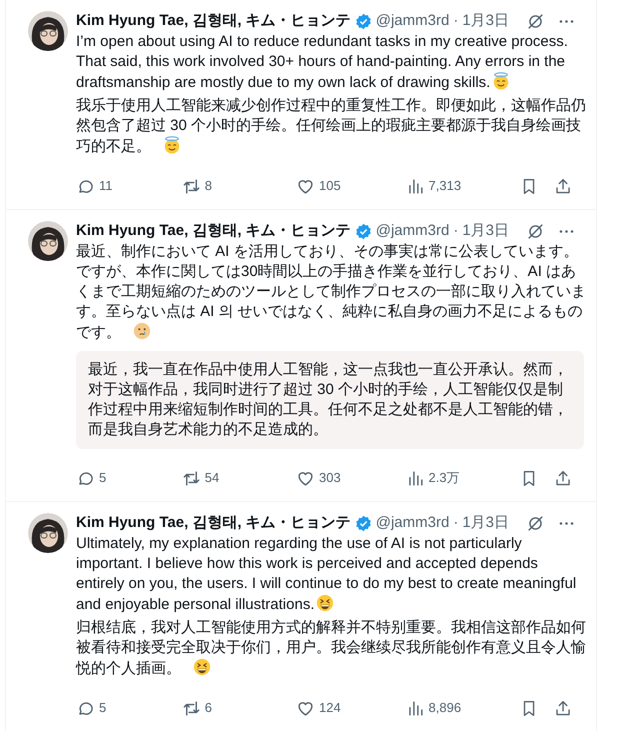 The height and width of the screenshot is (743, 640). What do you see at coordinates (322, 62) in the screenshot?
I see `post-text: I’m open about using AI to reduce redundant tasks in my creative process. That said, this work involved 30+ hours of hand-painting. Any errors in the draftsmanship are mostly due to my own lack of drawing skills.` at bounding box center [322, 62].